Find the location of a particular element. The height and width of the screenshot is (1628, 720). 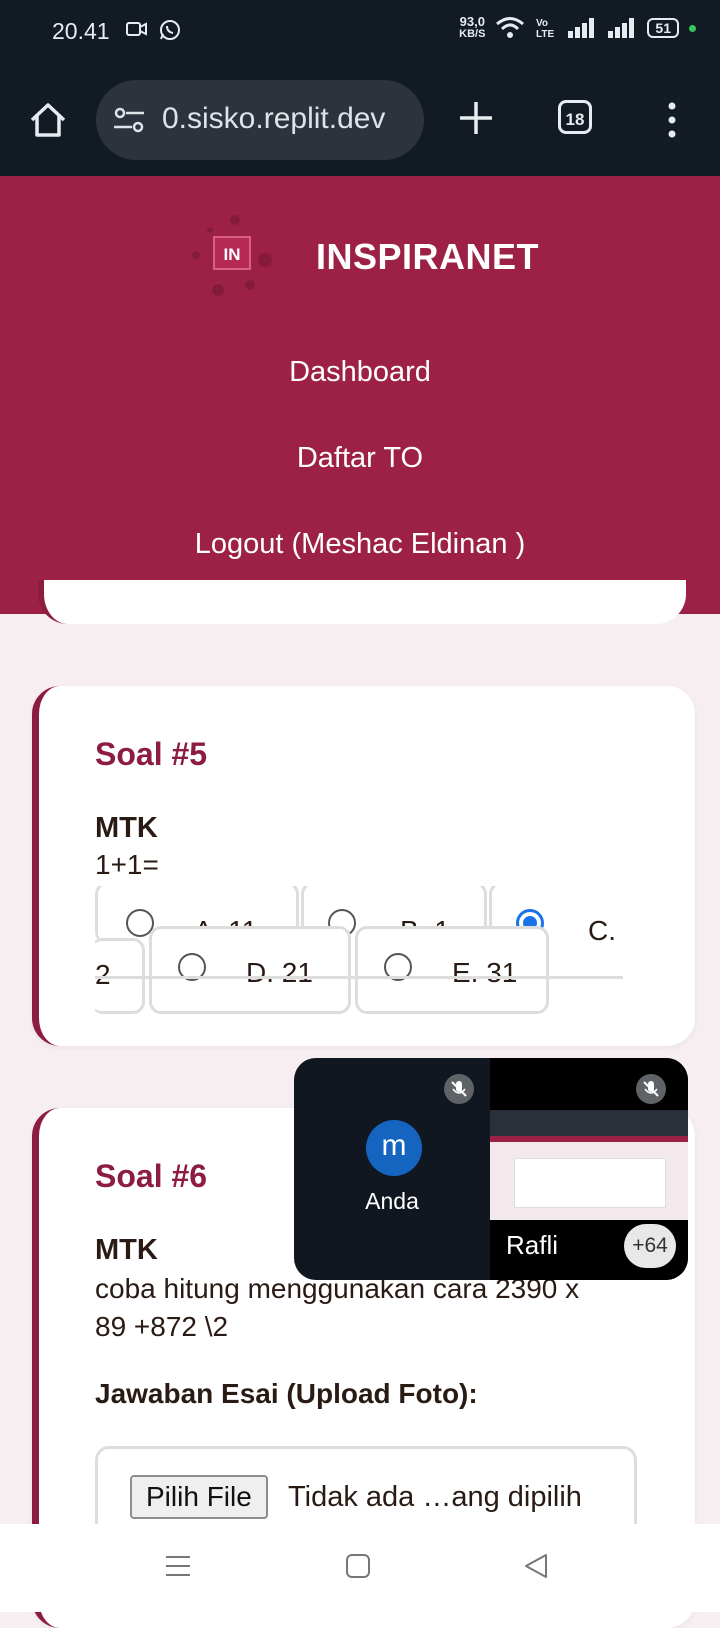

self-name: Anda is located at coordinates (392, 1201).